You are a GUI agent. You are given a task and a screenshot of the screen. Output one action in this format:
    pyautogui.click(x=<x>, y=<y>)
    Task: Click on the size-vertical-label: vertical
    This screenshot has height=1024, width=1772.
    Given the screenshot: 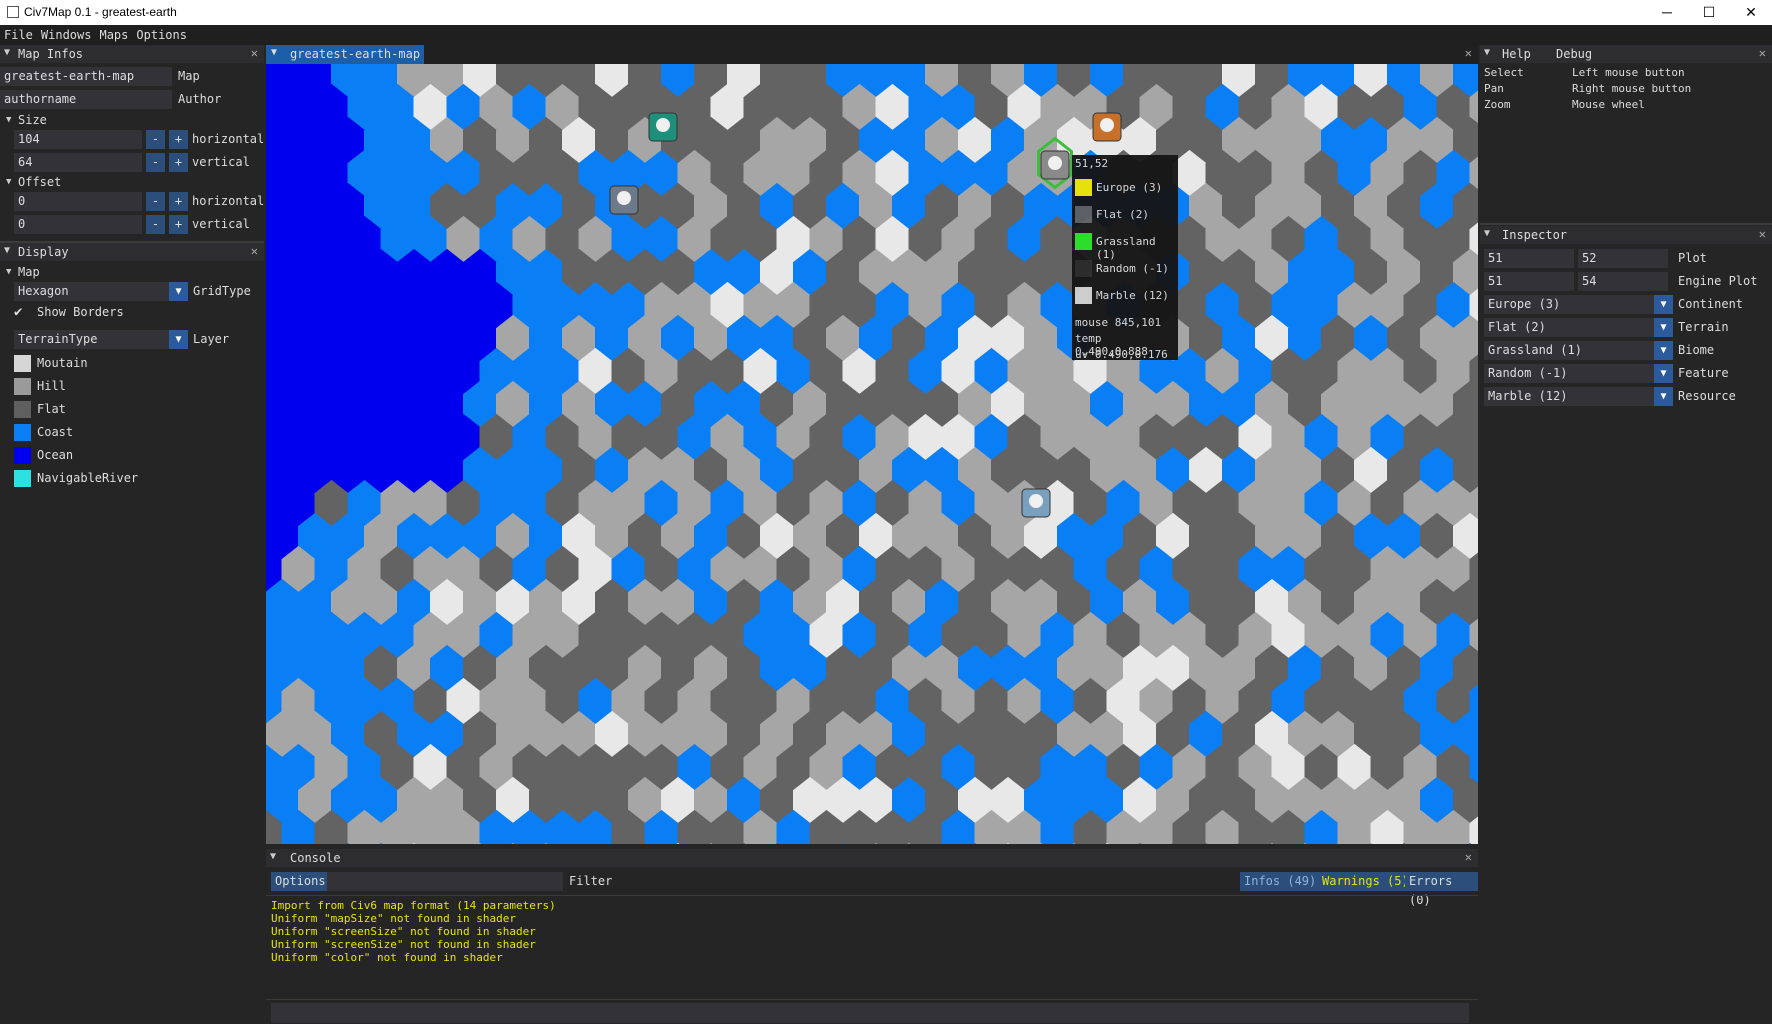 What is the action you would take?
    pyautogui.click(x=221, y=162)
    